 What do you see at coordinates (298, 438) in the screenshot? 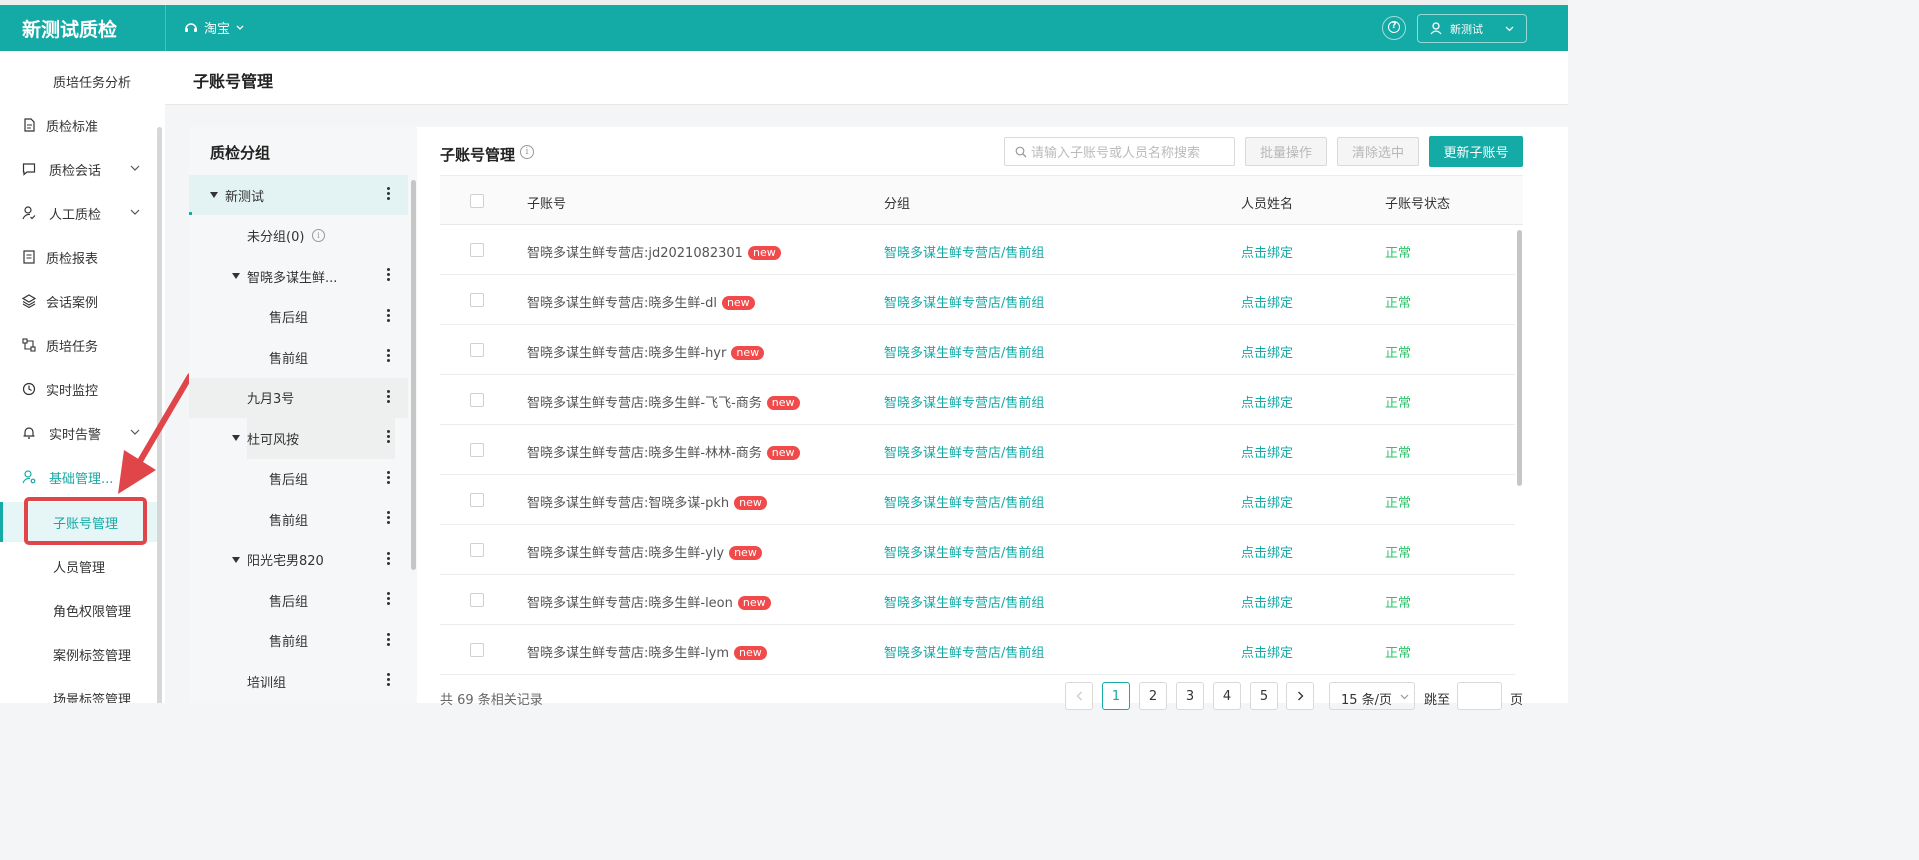
I see `group-node: 杜可风按` at bounding box center [298, 438].